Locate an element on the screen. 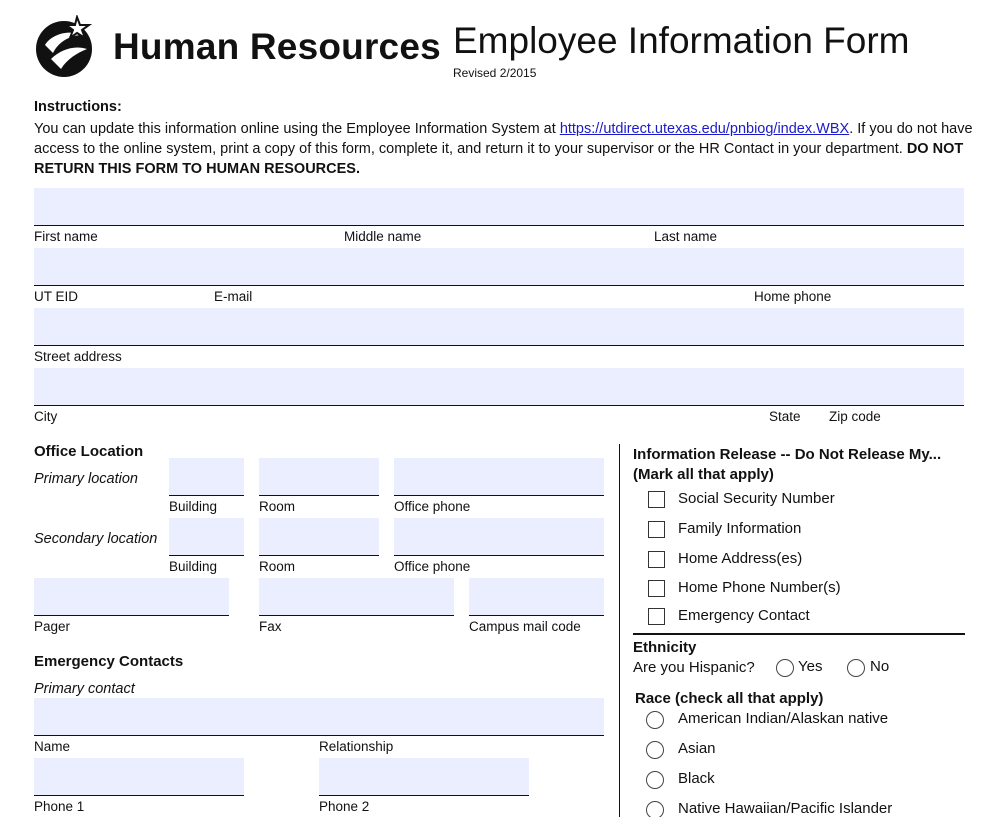 The height and width of the screenshot is (817, 1001). org-name: Human Resources is located at coordinates (277, 46).